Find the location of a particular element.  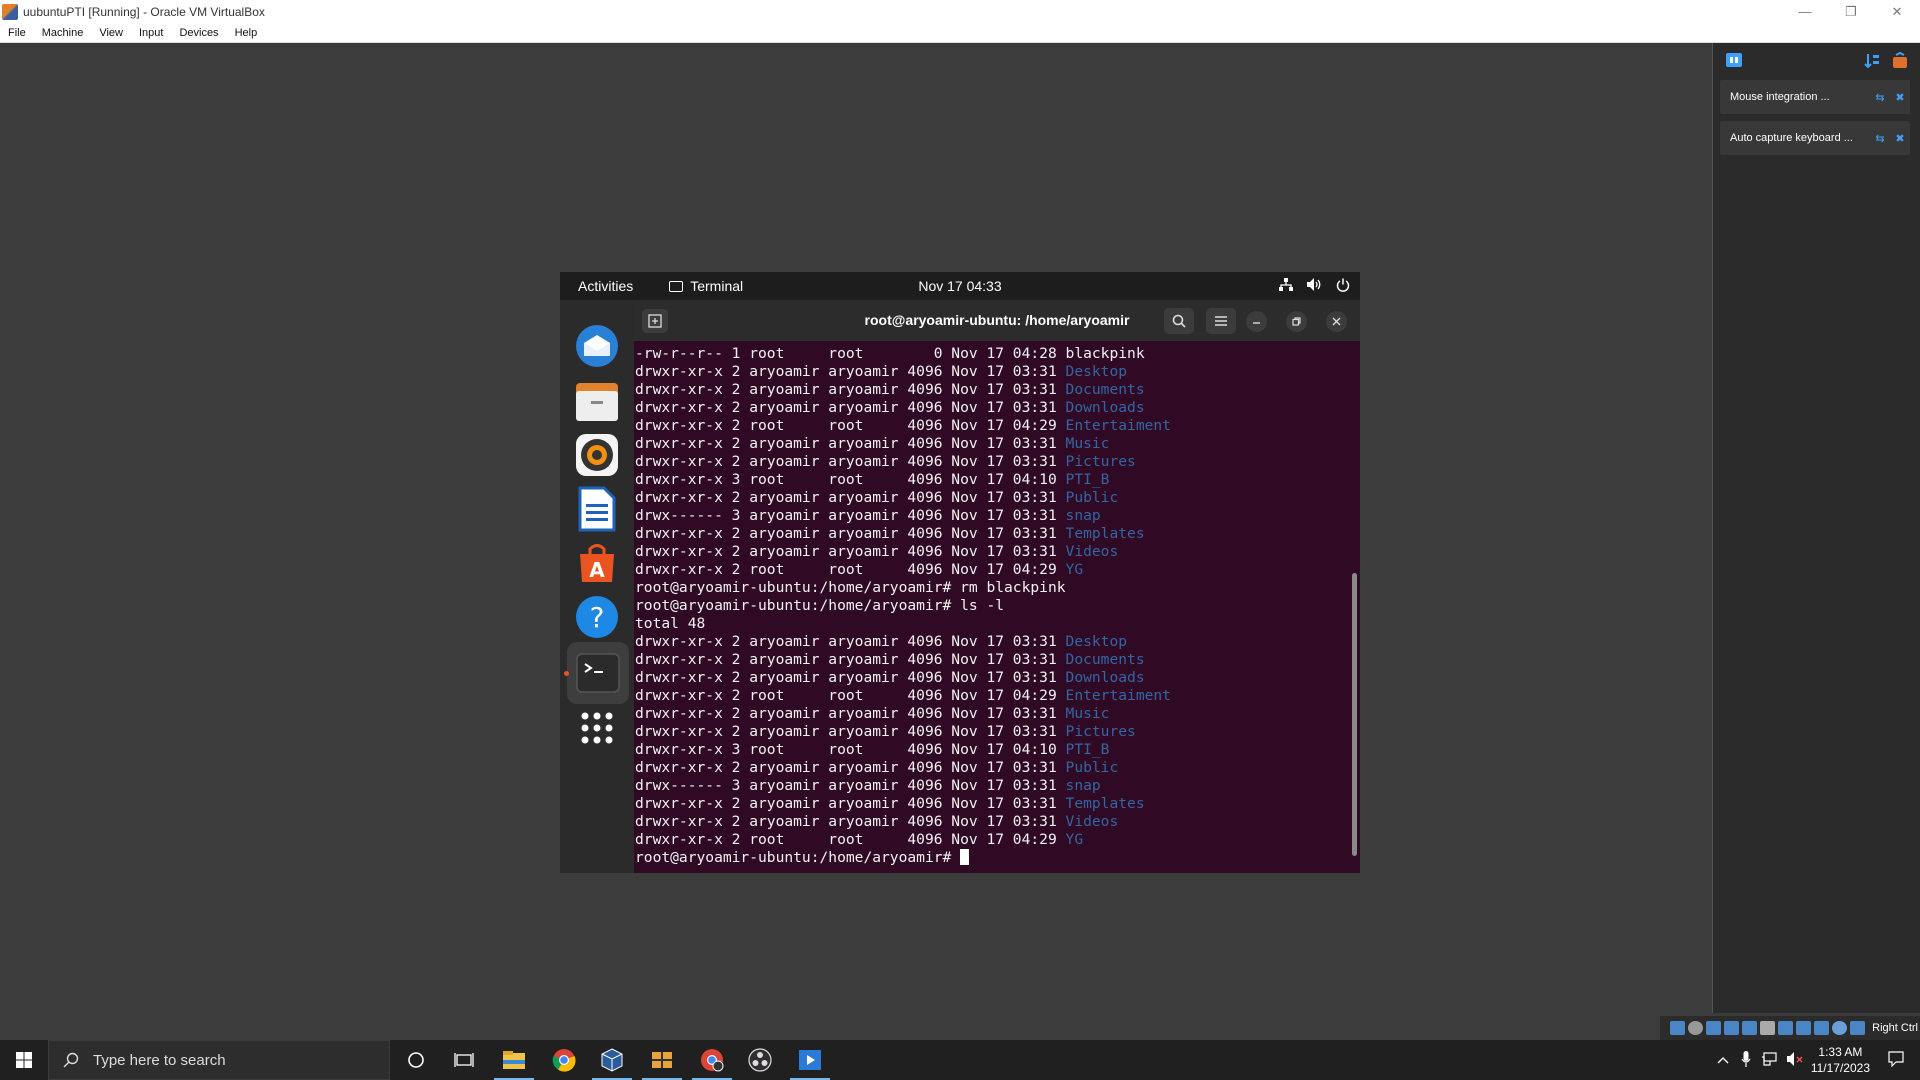

microphone-icon is located at coordinates (1746, 1060).